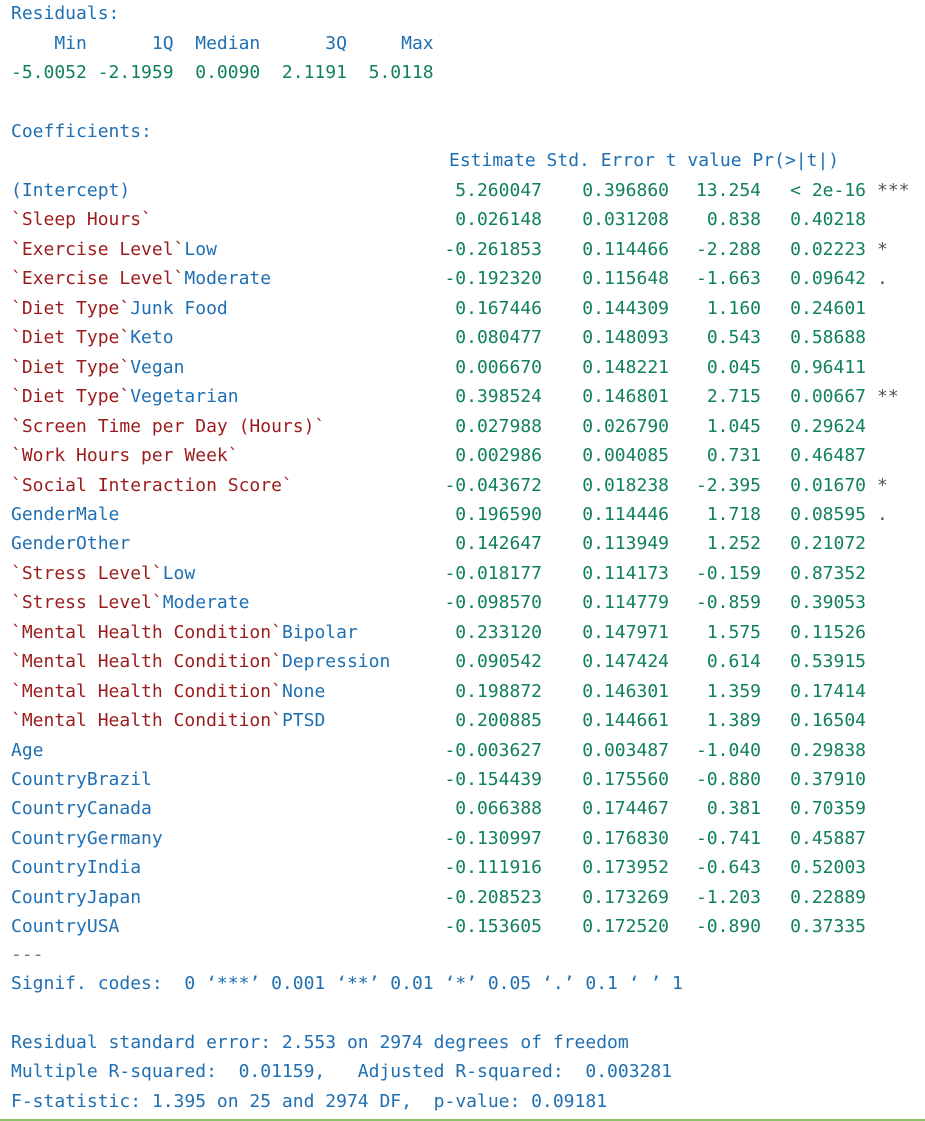 The height and width of the screenshot is (1121, 925). Describe the element at coordinates (728, 190) in the screenshot. I see `coefficient-t-value: 13.254` at that location.